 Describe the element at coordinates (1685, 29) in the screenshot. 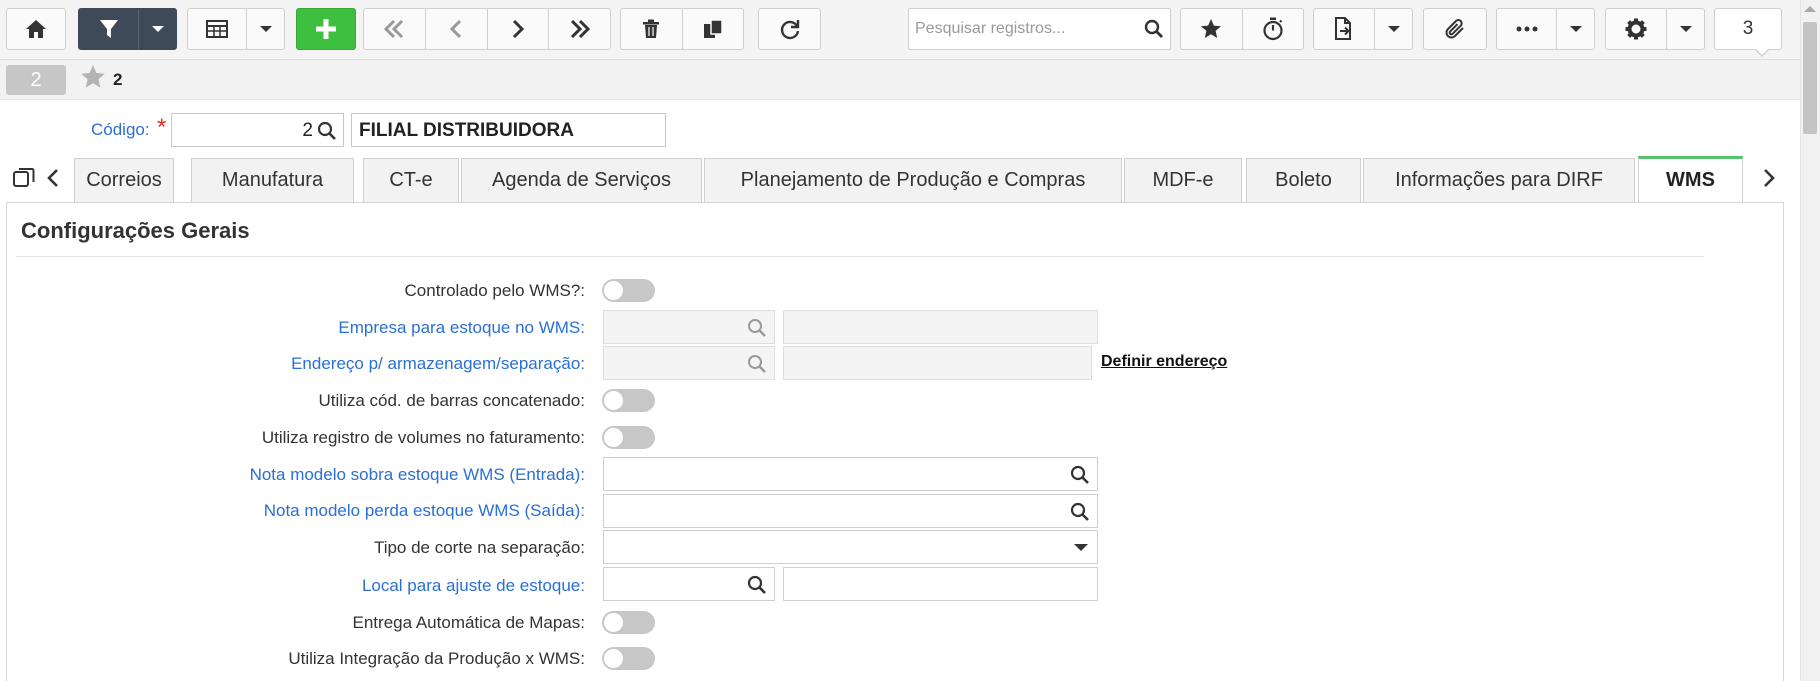

I see `settings-dropdown` at that location.